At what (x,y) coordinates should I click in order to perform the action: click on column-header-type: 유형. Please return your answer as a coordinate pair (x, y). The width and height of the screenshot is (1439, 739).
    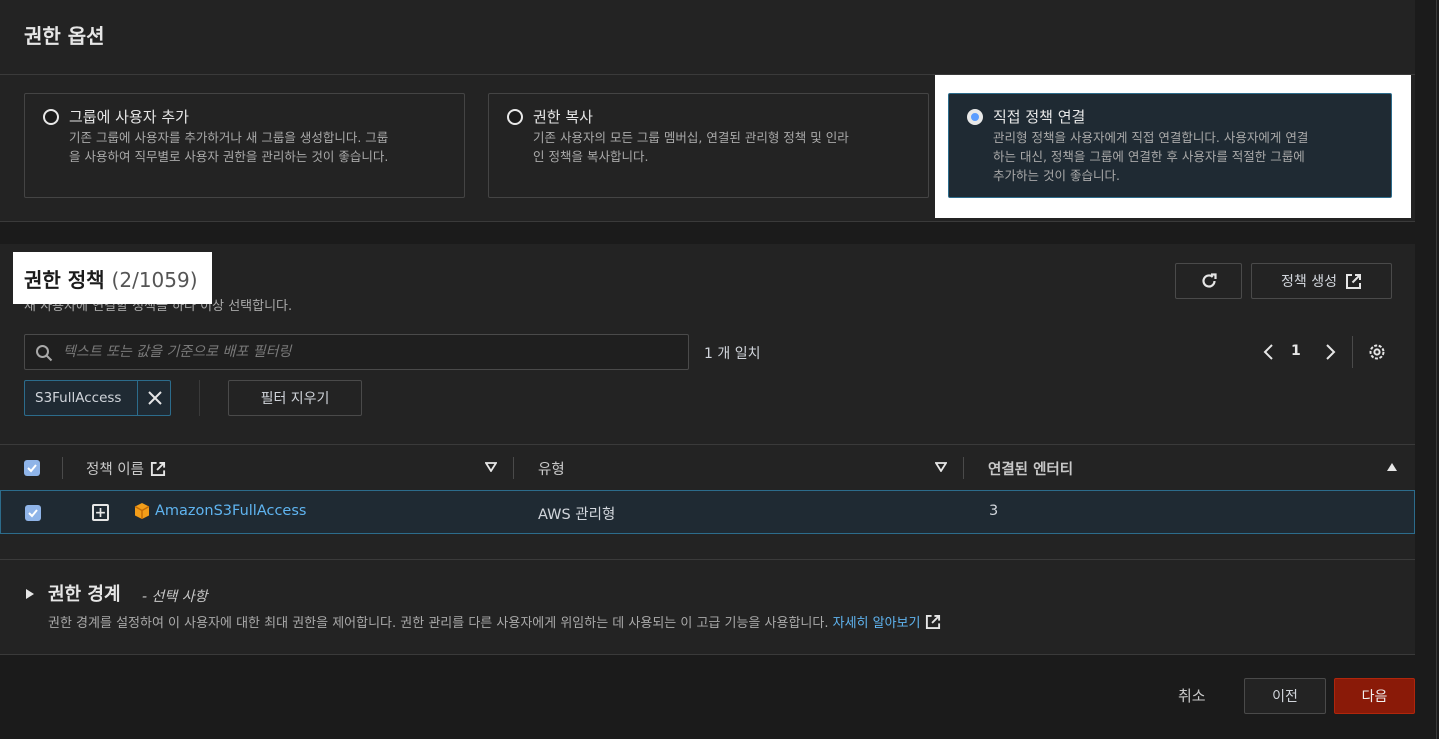
    Looking at the image, I should click on (551, 468).